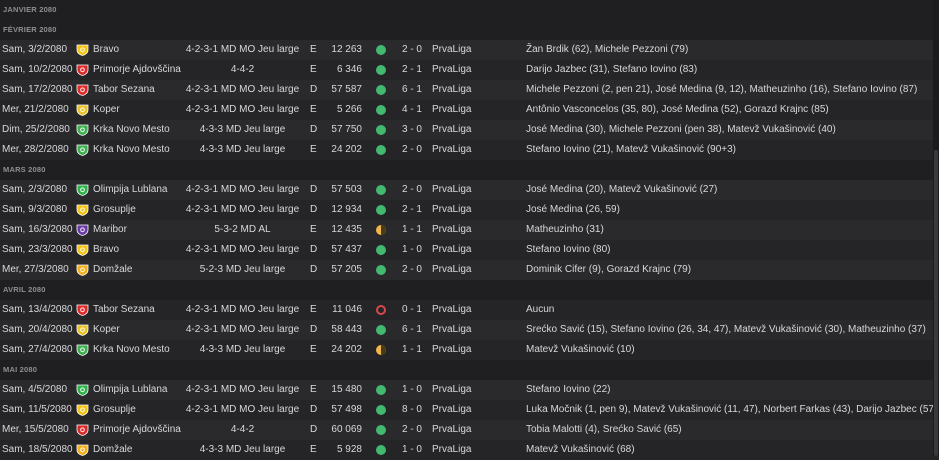  What do you see at coordinates (82, 450) in the screenshot?
I see `domzale-badge-icon` at bounding box center [82, 450].